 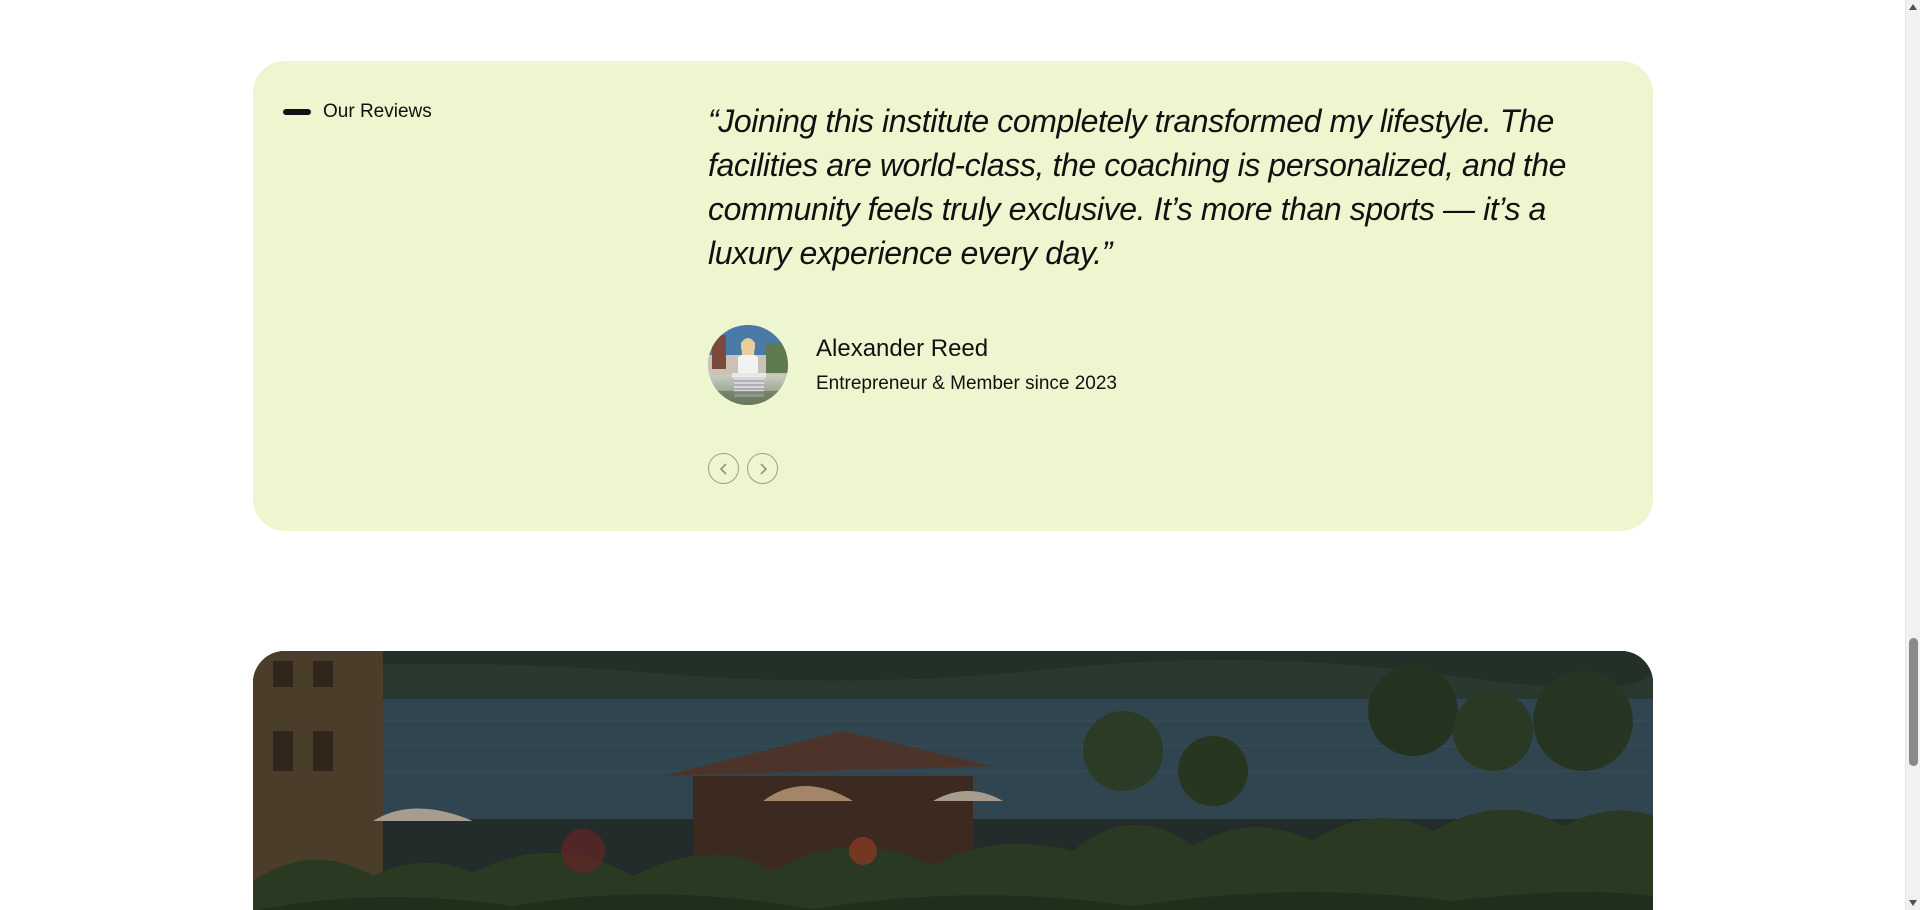 I want to click on next-review-button, so click(x=762, y=468).